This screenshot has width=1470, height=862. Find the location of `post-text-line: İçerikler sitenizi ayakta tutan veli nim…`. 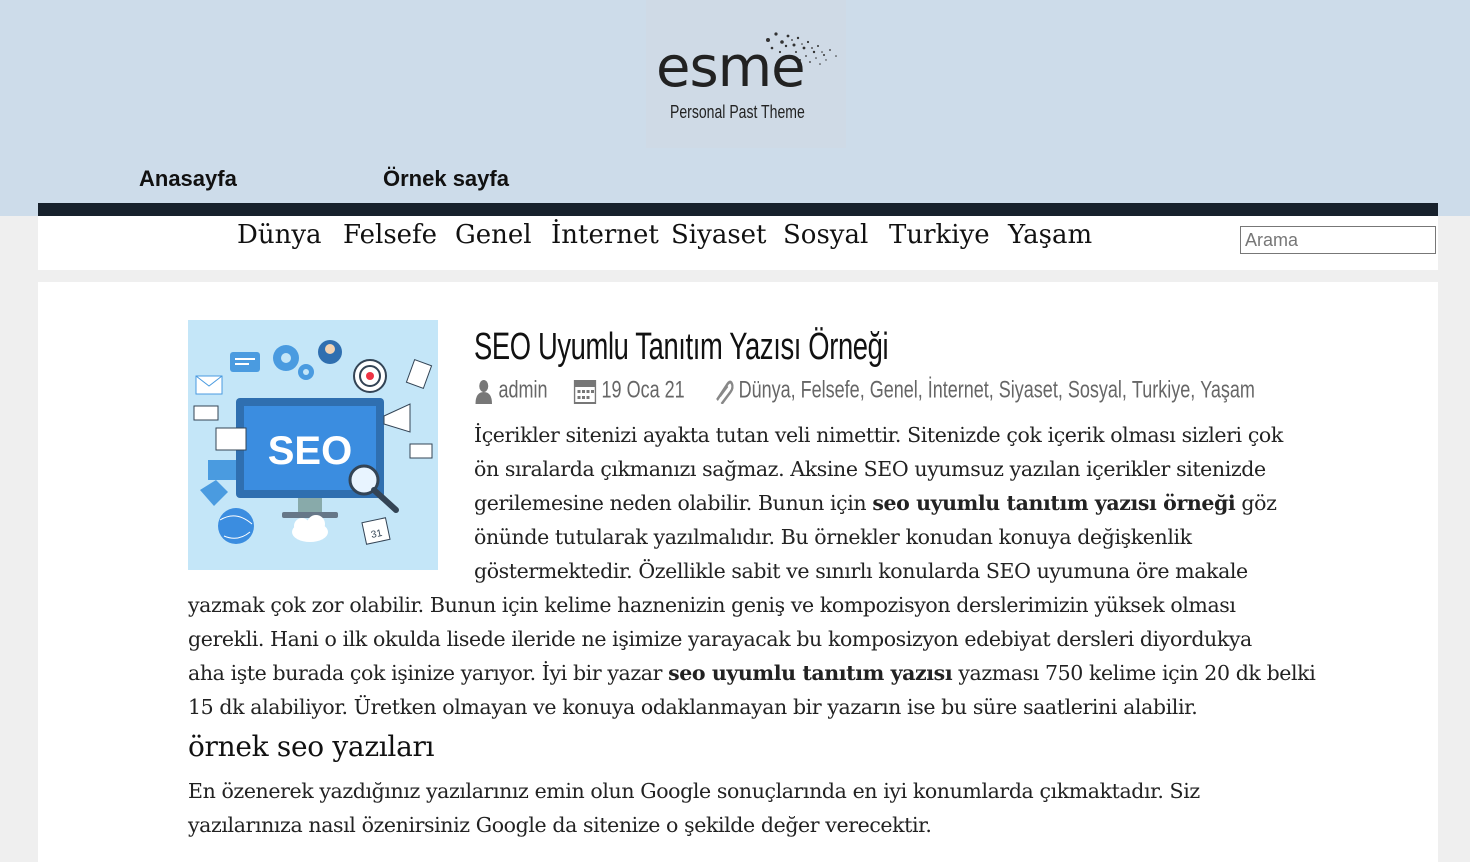

post-text-line: İçerikler sitenizi ayakta tutan veli nim… is located at coordinates (878, 435).